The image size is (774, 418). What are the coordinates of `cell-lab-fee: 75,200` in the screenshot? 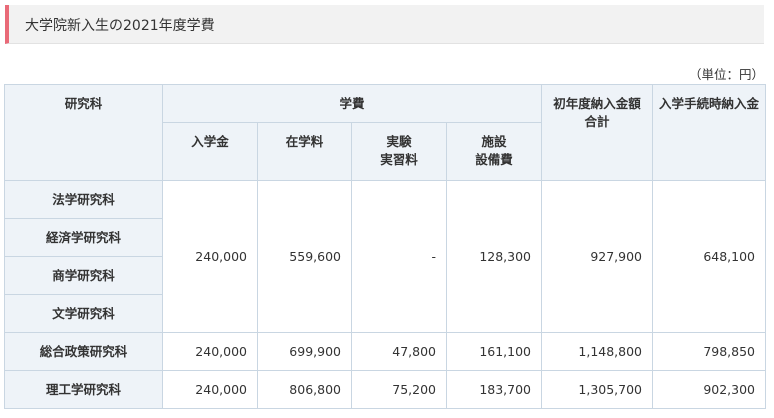 It's located at (399, 389).